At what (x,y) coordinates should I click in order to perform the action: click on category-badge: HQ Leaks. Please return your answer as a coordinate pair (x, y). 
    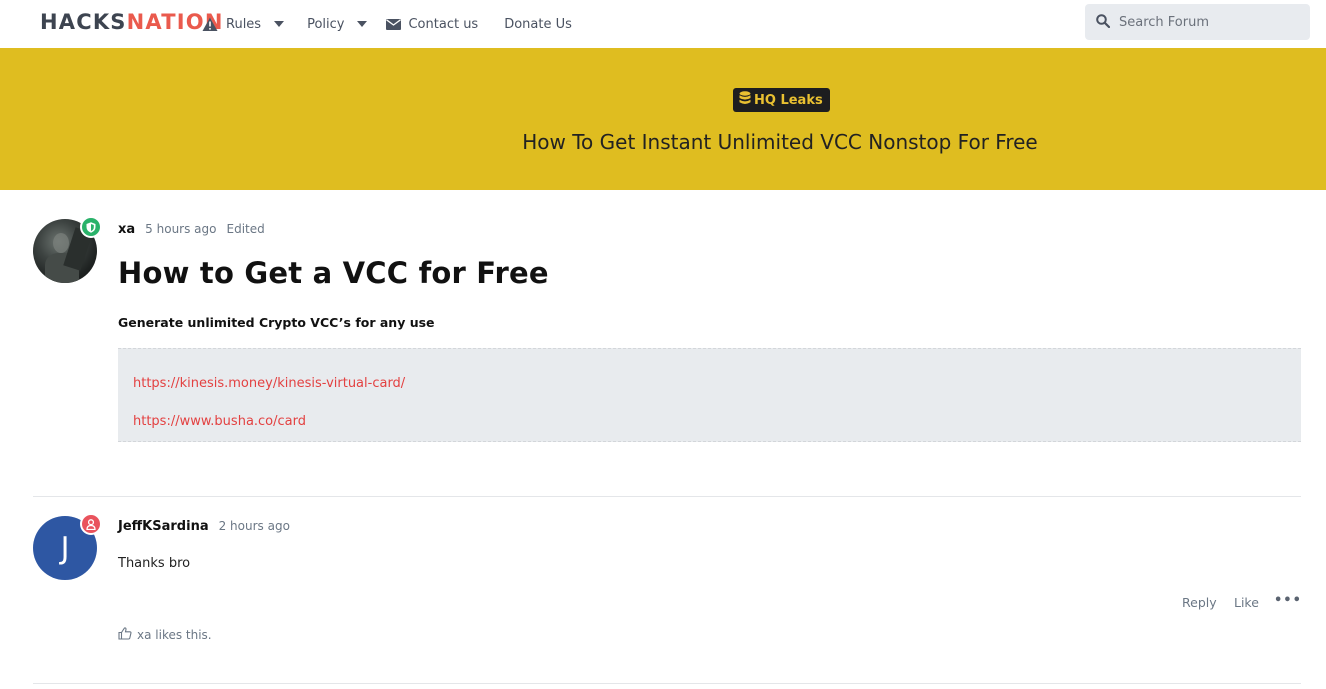
    Looking at the image, I should click on (781, 100).